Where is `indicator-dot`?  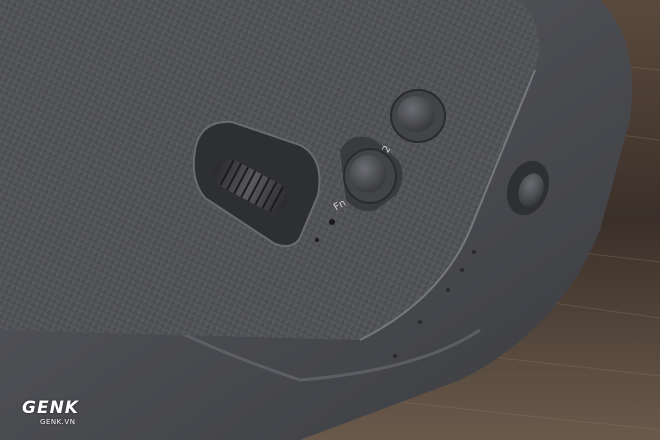
indicator-dot is located at coordinates (332, 222).